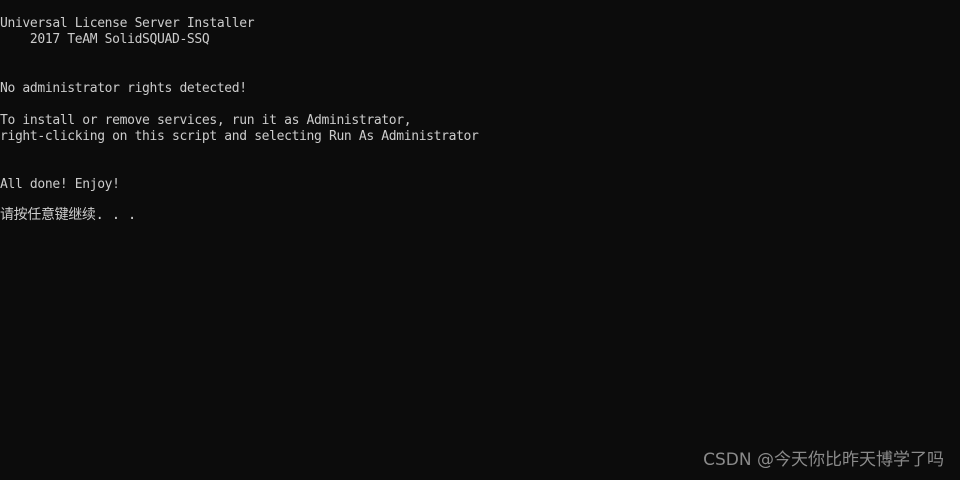 The width and height of the screenshot is (960, 480). What do you see at coordinates (127, 23) in the screenshot?
I see `console-line-title: Universal License Server Installer` at bounding box center [127, 23].